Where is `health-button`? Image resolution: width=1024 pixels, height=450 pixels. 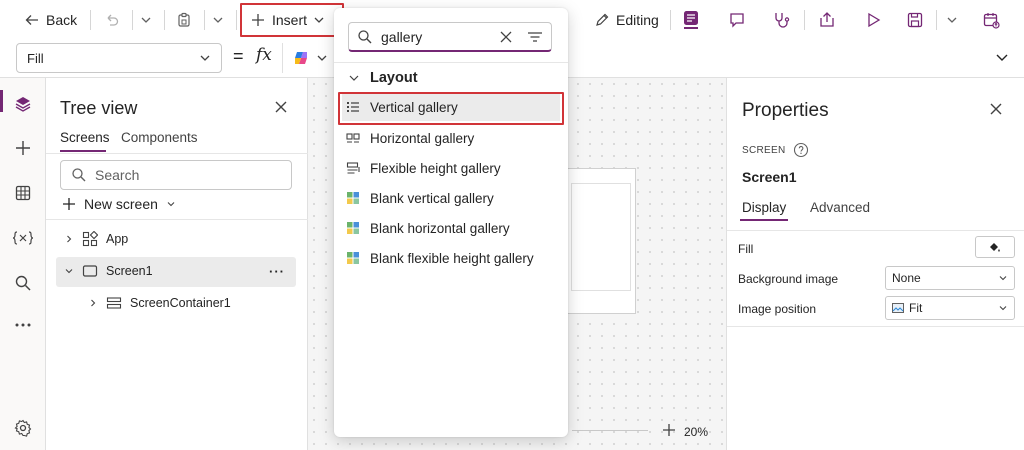 health-button is located at coordinates (781, 20).